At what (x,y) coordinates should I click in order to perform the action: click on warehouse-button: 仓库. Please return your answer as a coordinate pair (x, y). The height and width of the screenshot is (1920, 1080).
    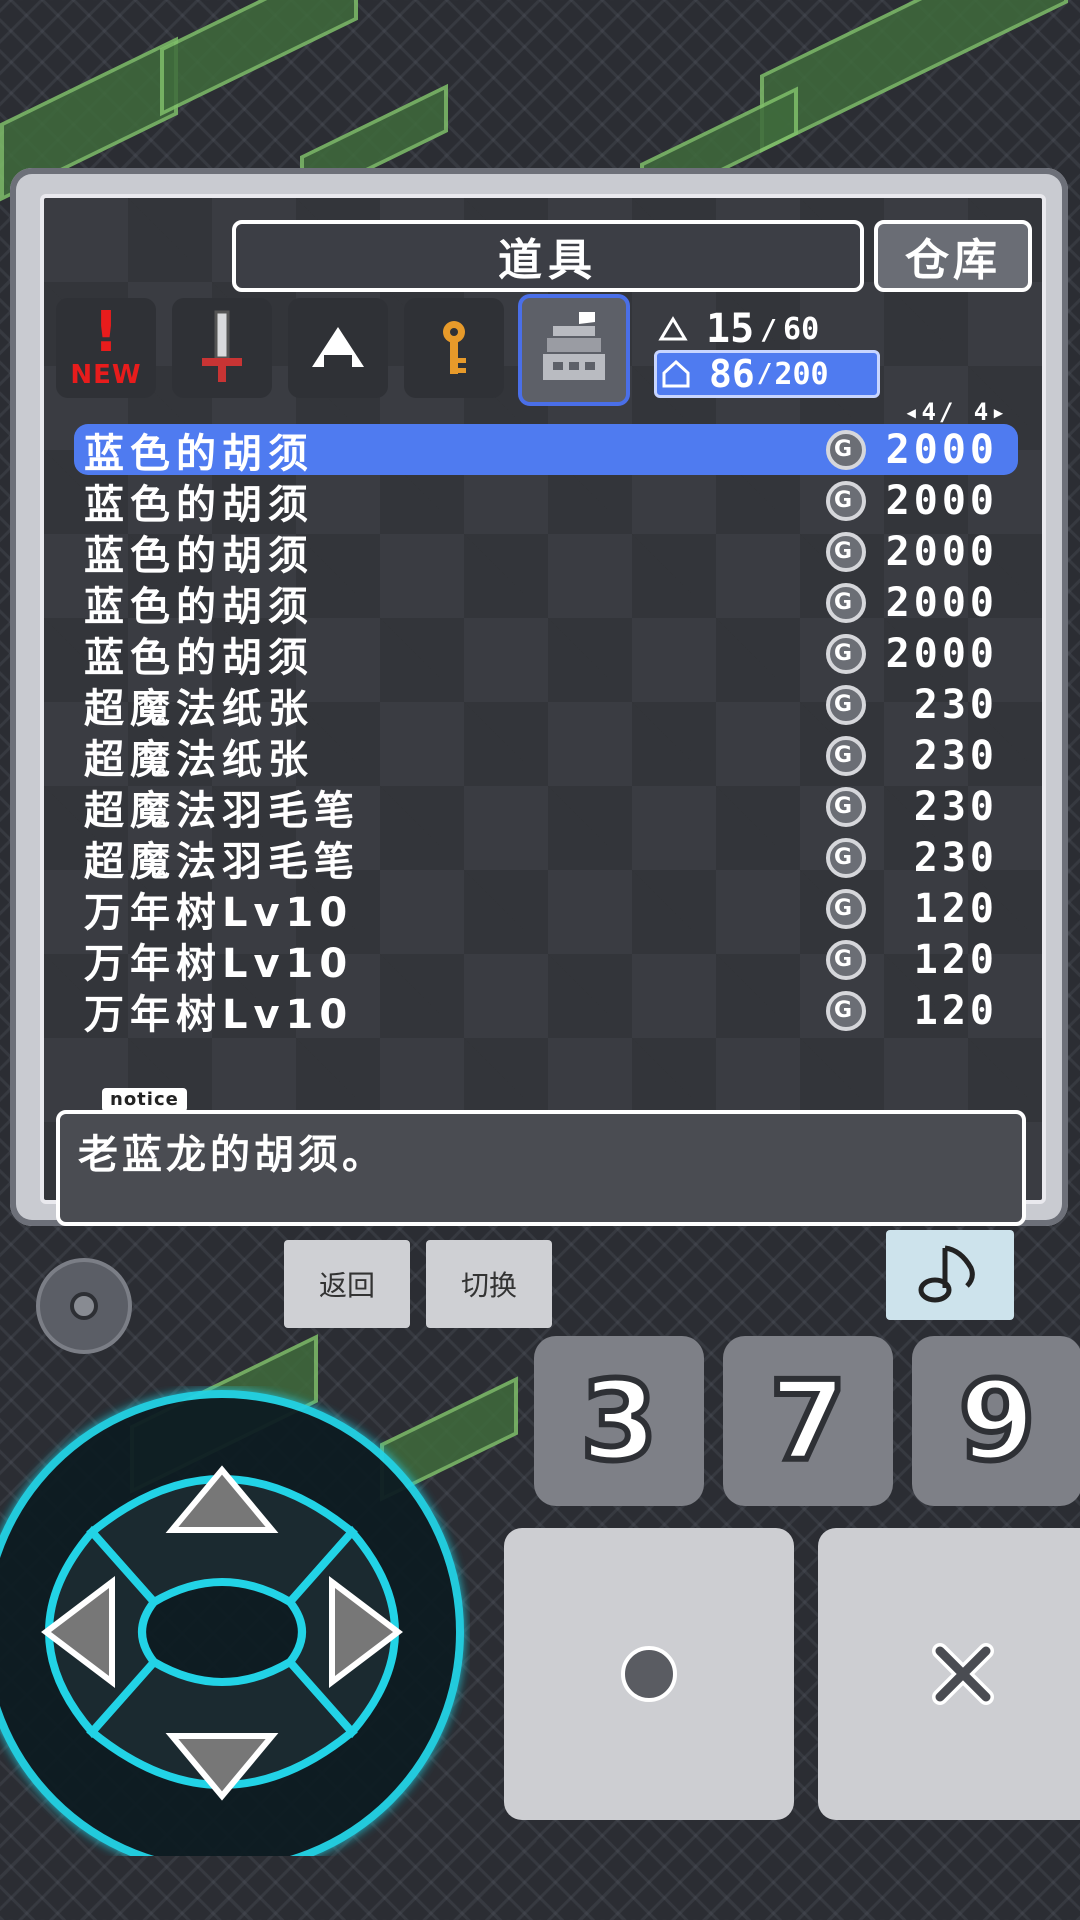
    Looking at the image, I should click on (953, 256).